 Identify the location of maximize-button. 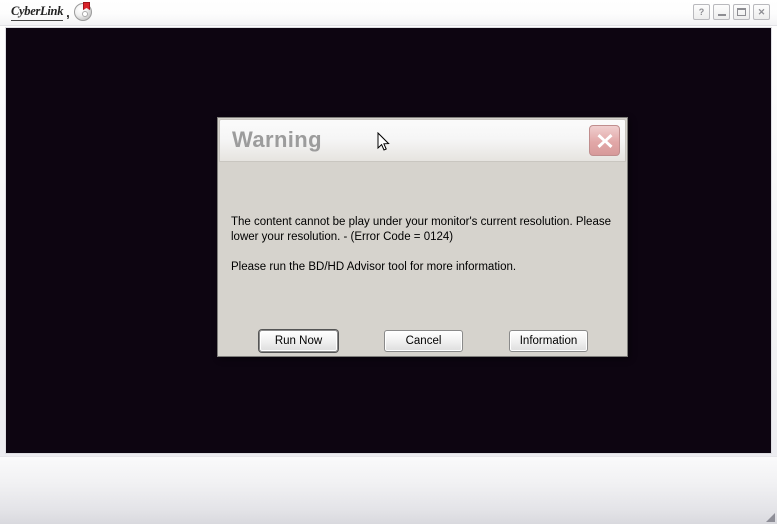
(741, 12).